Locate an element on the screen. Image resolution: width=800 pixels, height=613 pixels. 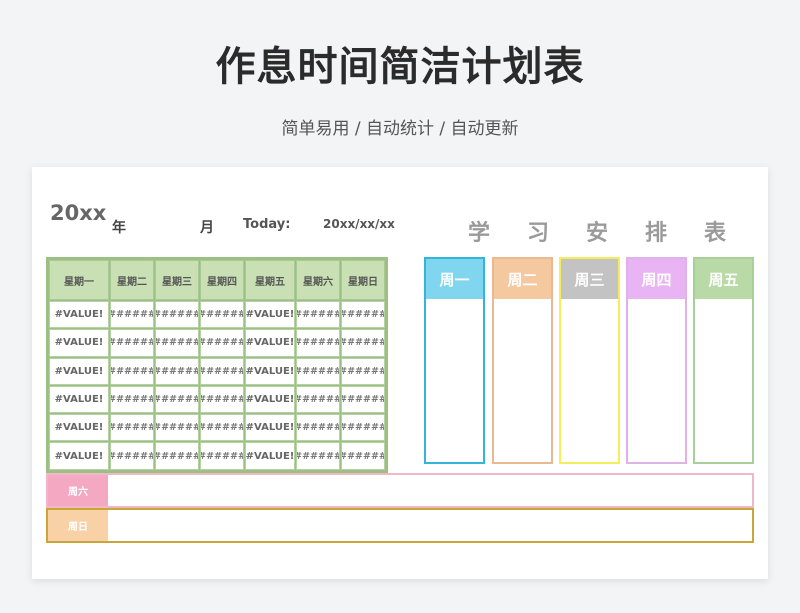
weekday-column: 周五 is located at coordinates (723, 360).